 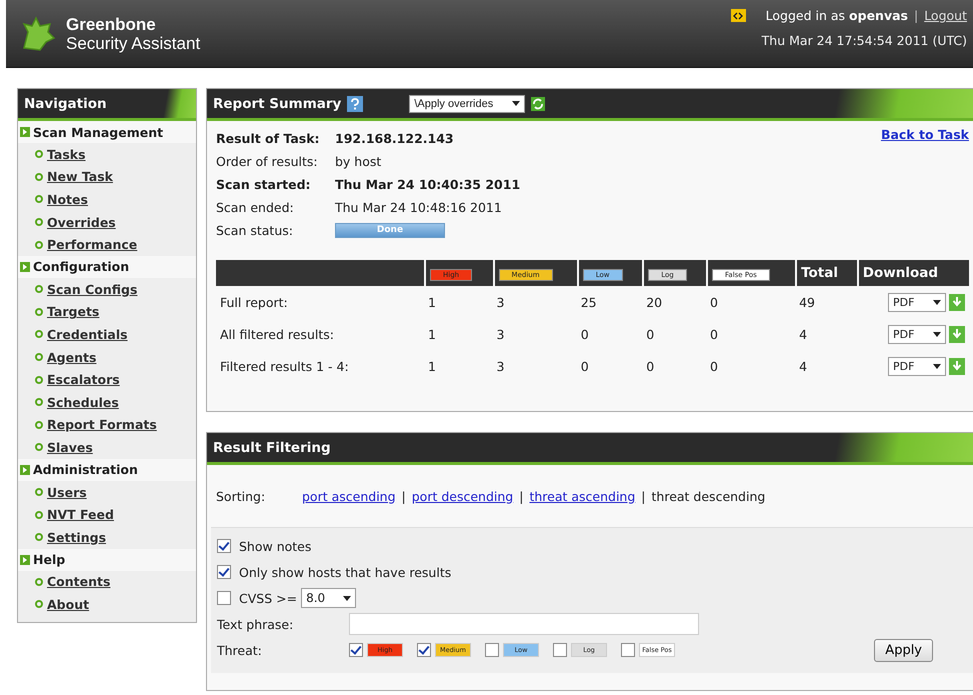 I want to click on nav-link: Credentials, so click(x=87, y=334).